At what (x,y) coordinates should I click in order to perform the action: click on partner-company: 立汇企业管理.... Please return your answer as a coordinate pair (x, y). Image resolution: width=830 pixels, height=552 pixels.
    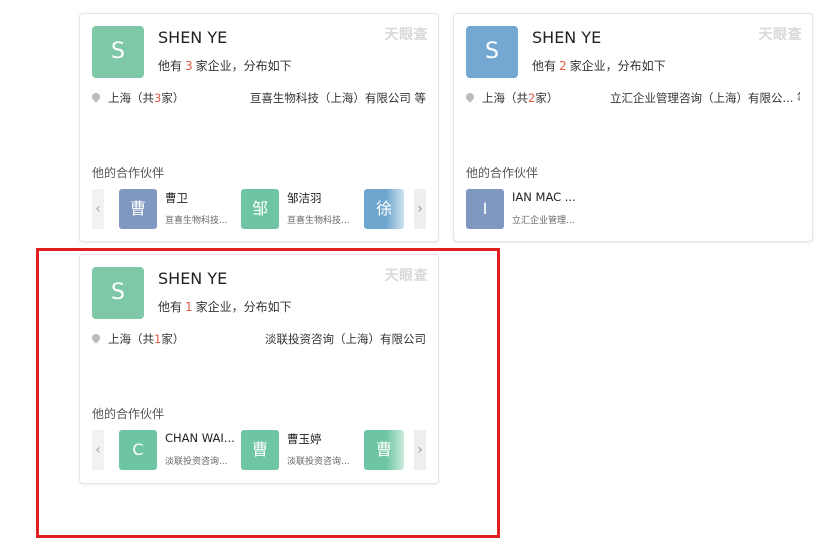
    Looking at the image, I should click on (543, 221).